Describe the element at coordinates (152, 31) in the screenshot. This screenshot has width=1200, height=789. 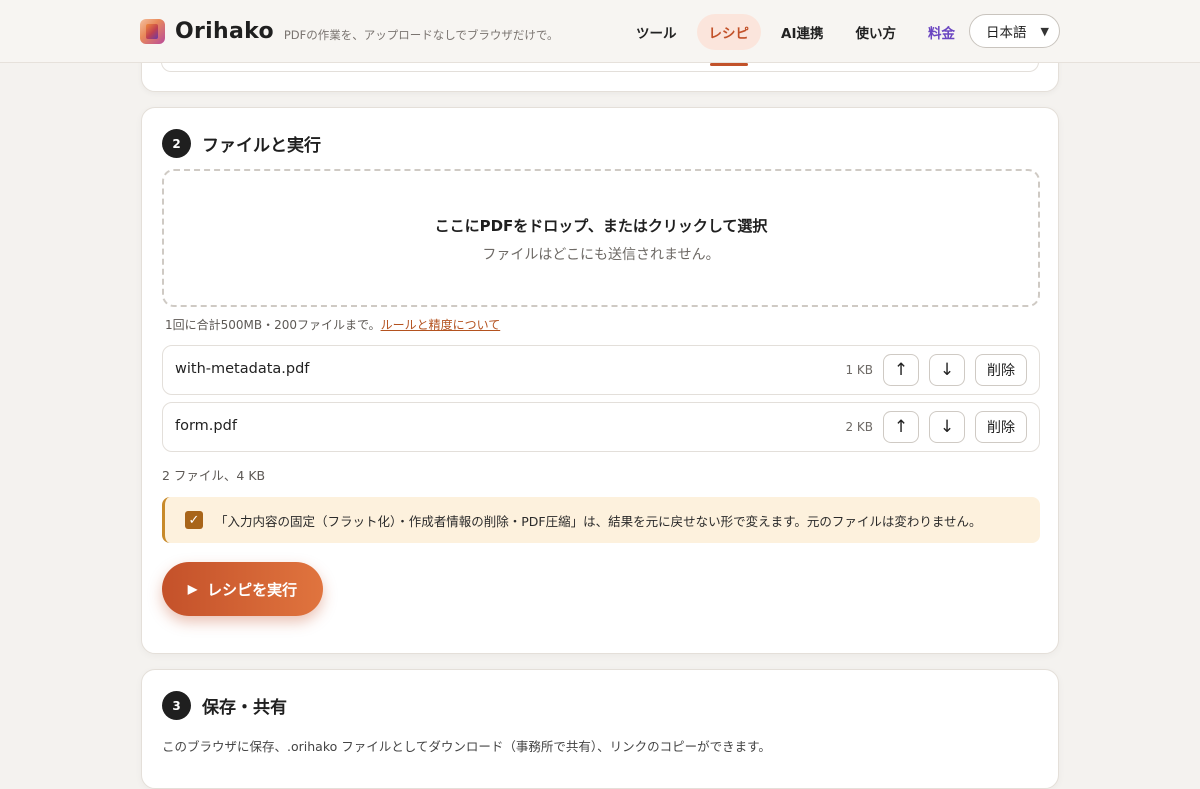
I see `orihako-logo-icon` at that location.